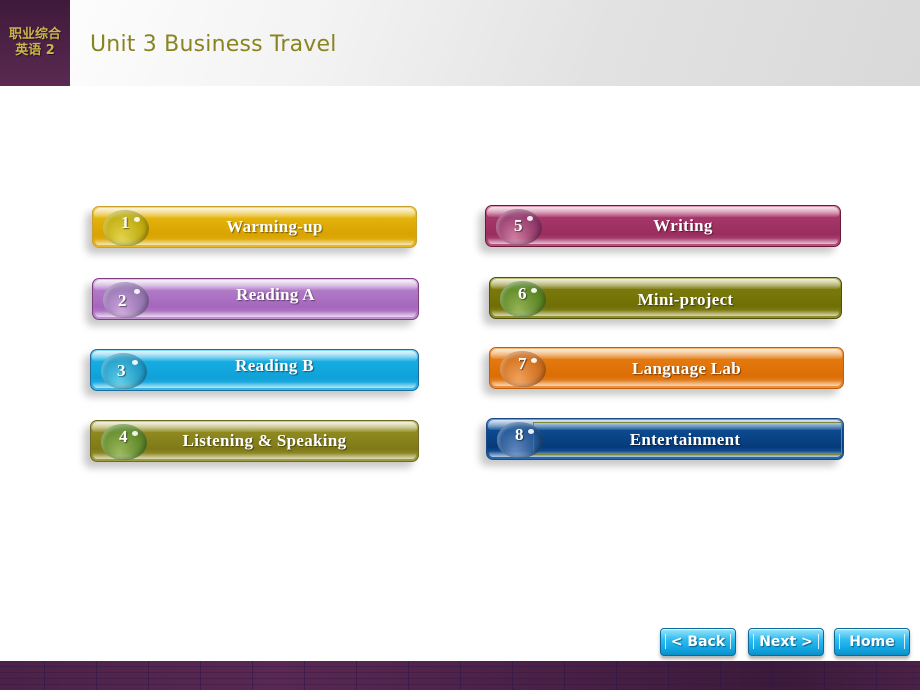  Describe the element at coordinates (519, 434) in the screenshot. I see `menu-number: 8` at that location.